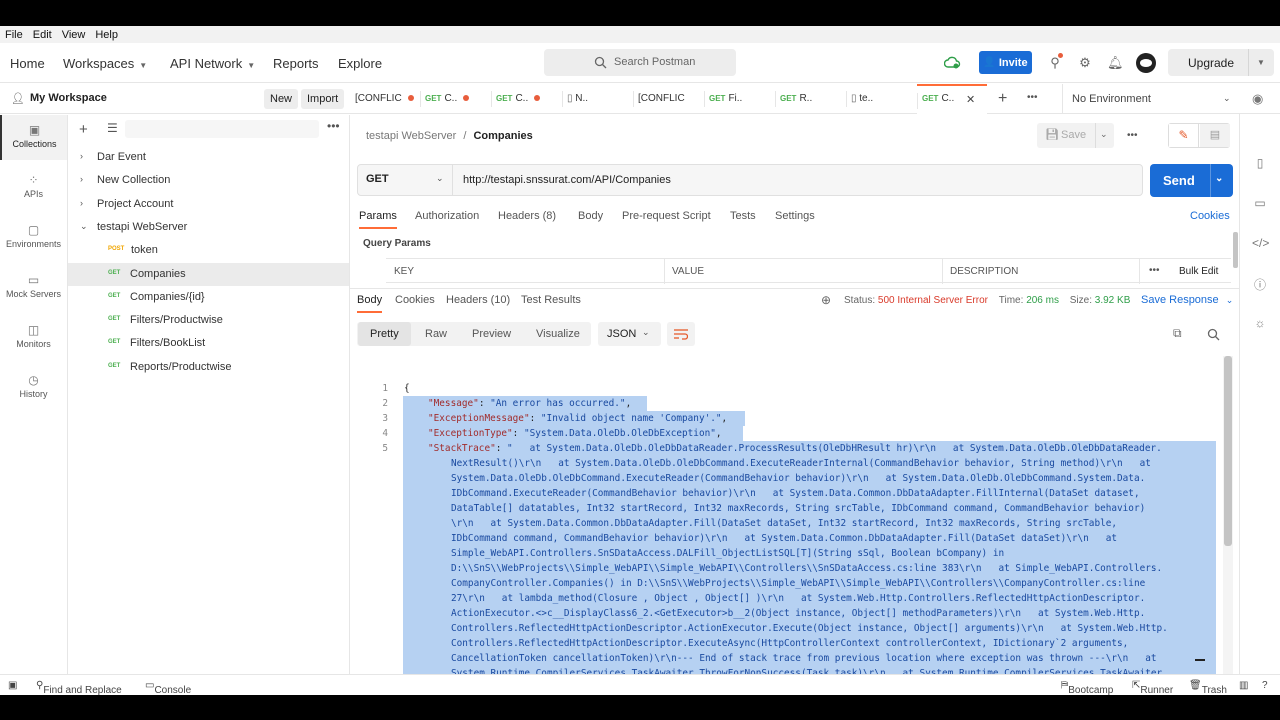  I want to click on response-tab-body: Body, so click(370, 303).